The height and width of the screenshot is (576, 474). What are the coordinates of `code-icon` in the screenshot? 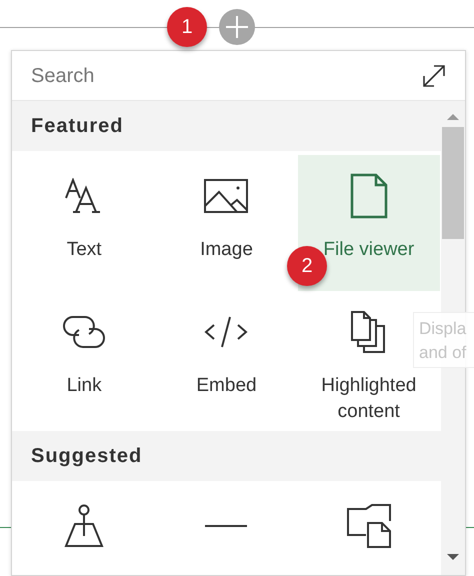 It's located at (226, 332).